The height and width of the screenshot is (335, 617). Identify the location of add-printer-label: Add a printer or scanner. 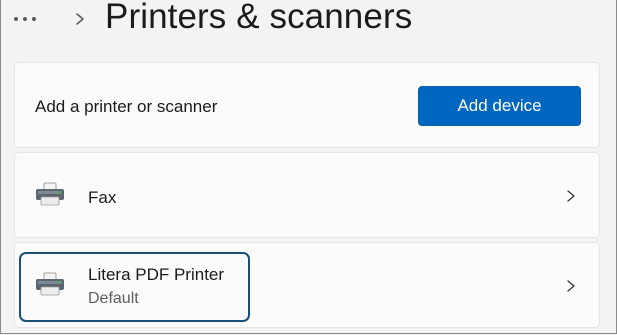
(126, 106).